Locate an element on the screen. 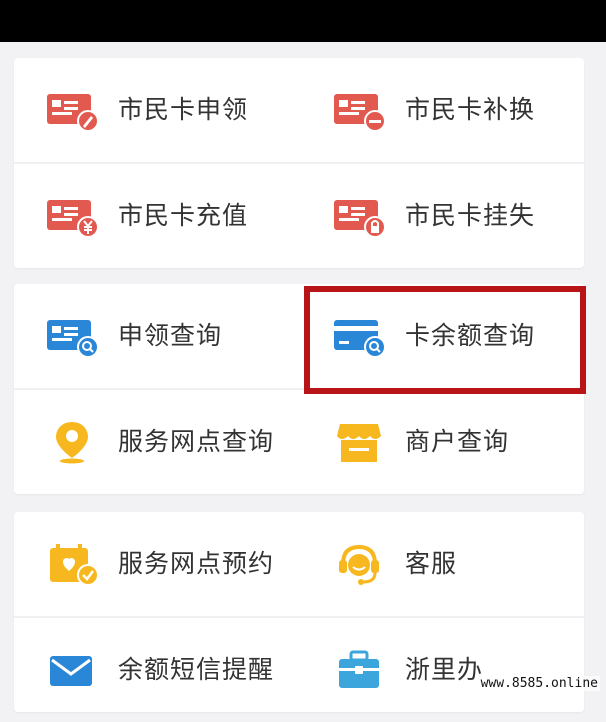 The image size is (606, 722). menu-item-service-outlet-appointment: 服务网点预约 is located at coordinates (156, 564).